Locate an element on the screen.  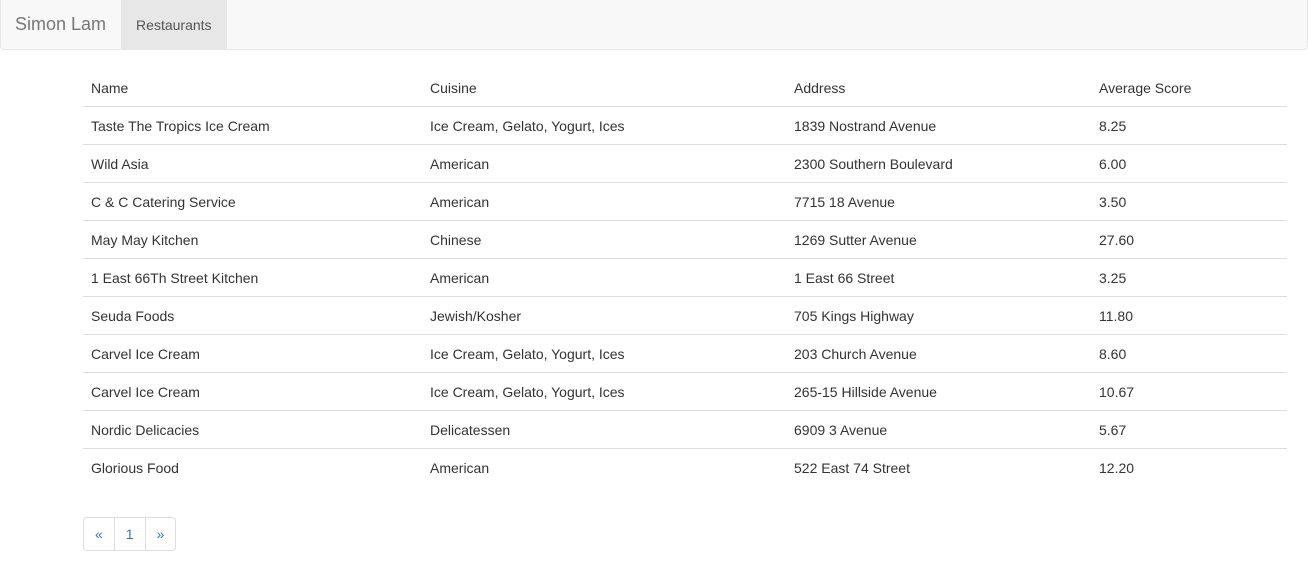
cell-average-score: 8.25 is located at coordinates (1189, 125).